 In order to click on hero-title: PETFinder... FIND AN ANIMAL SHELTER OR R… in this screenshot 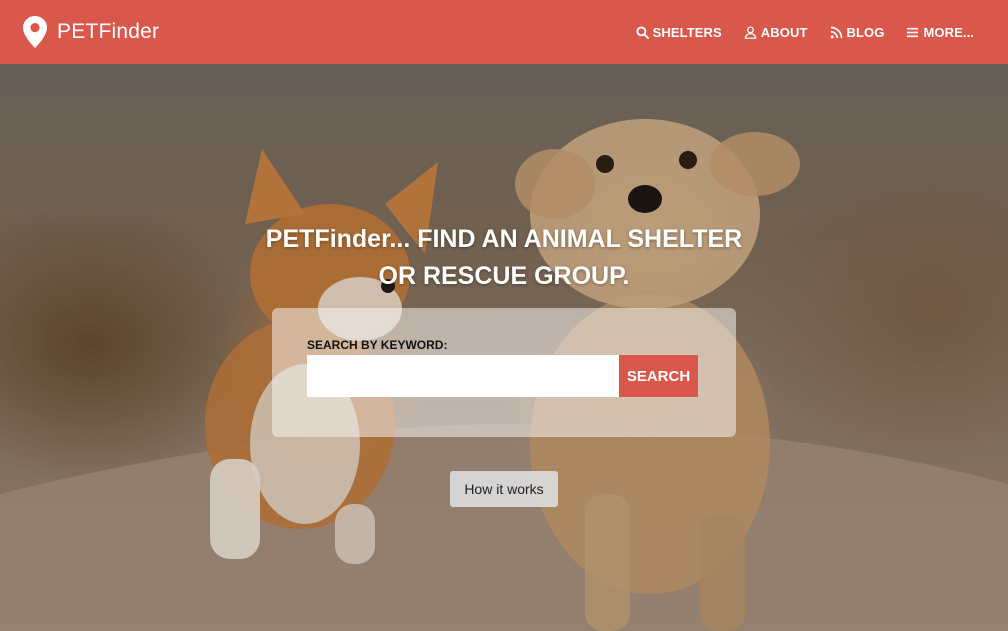, I will do `click(504, 258)`.